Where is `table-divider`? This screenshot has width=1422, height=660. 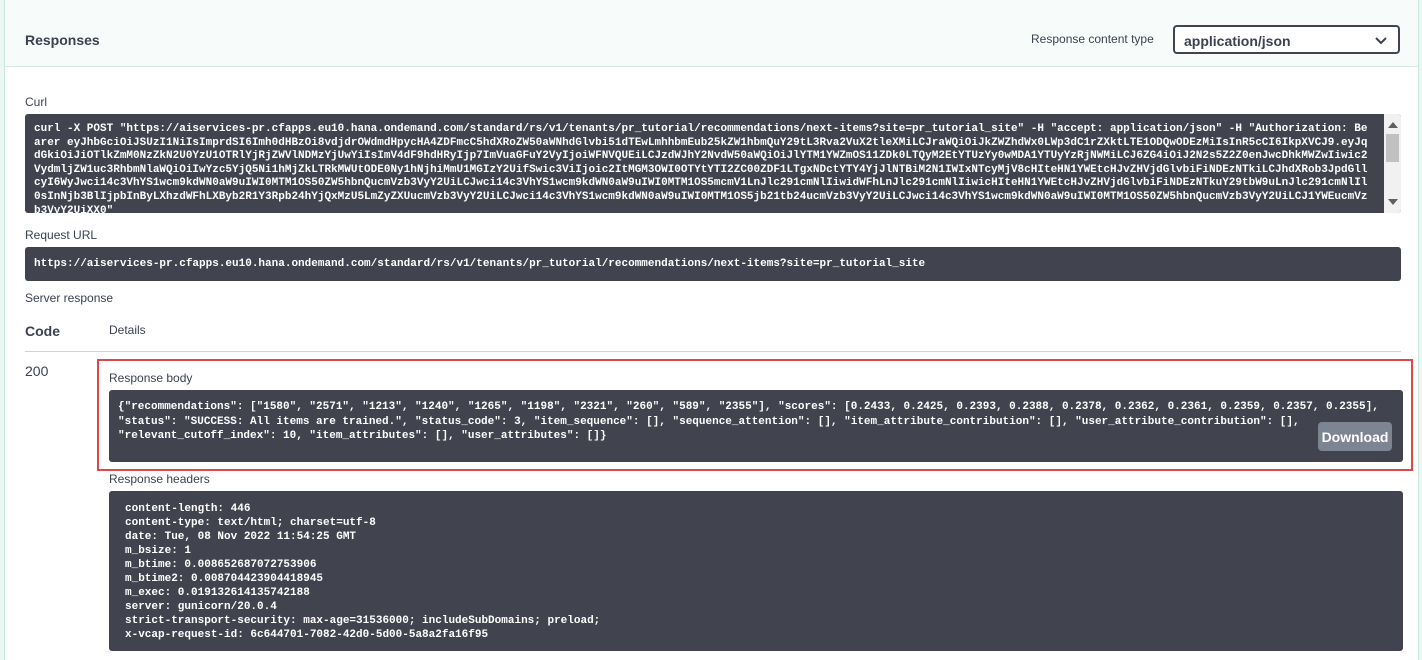 table-divider is located at coordinates (713, 351).